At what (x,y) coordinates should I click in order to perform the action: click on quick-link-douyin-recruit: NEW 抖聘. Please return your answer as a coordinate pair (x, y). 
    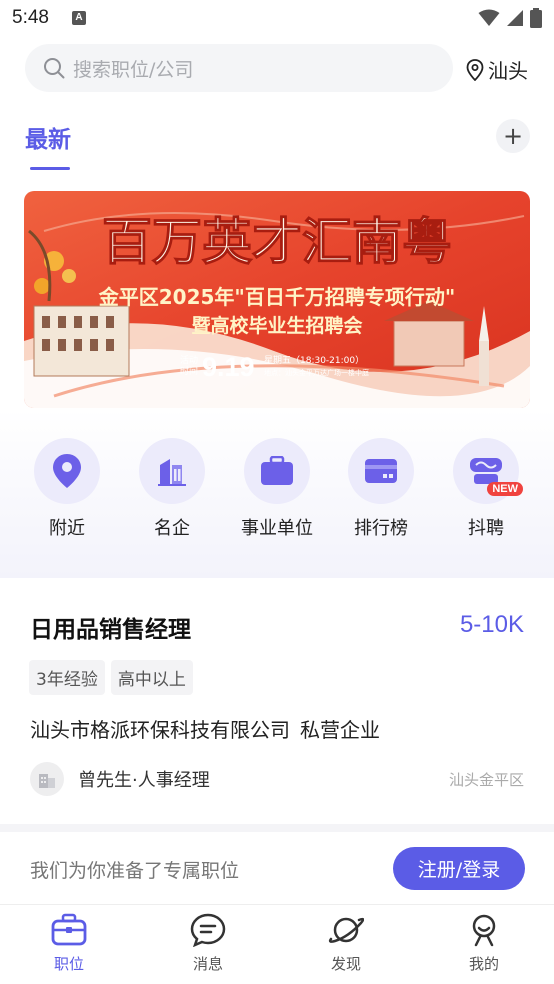
    Looking at the image, I should click on (486, 489).